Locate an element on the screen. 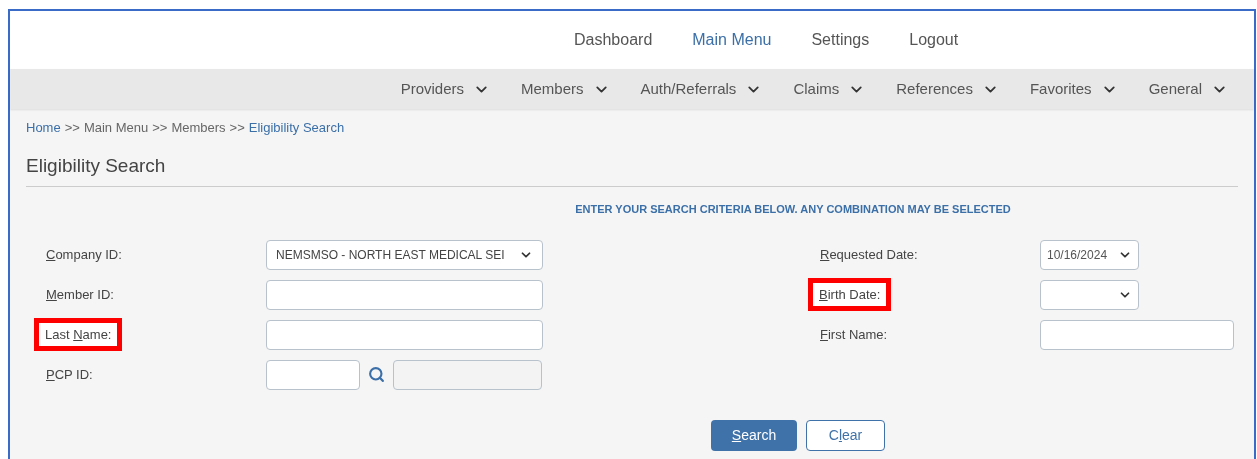 This screenshot has height=459, width=1257. breadcrumb-text: Main Menu is located at coordinates (116, 128).